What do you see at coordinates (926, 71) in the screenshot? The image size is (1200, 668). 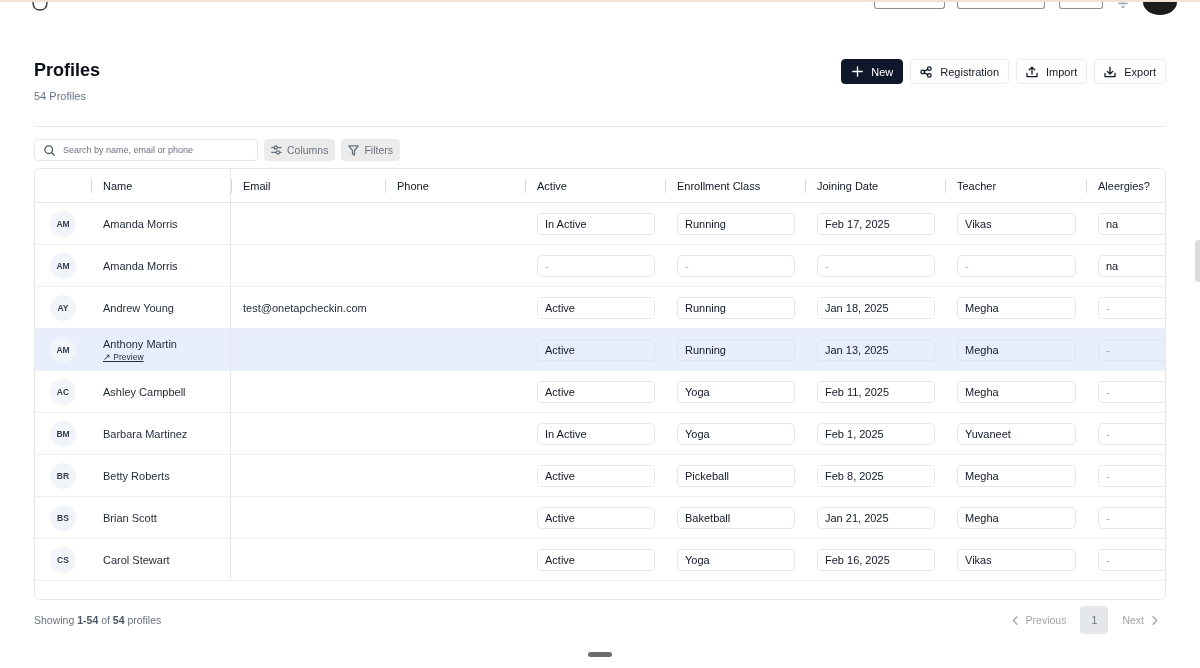 I see `share-icon` at bounding box center [926, 71].